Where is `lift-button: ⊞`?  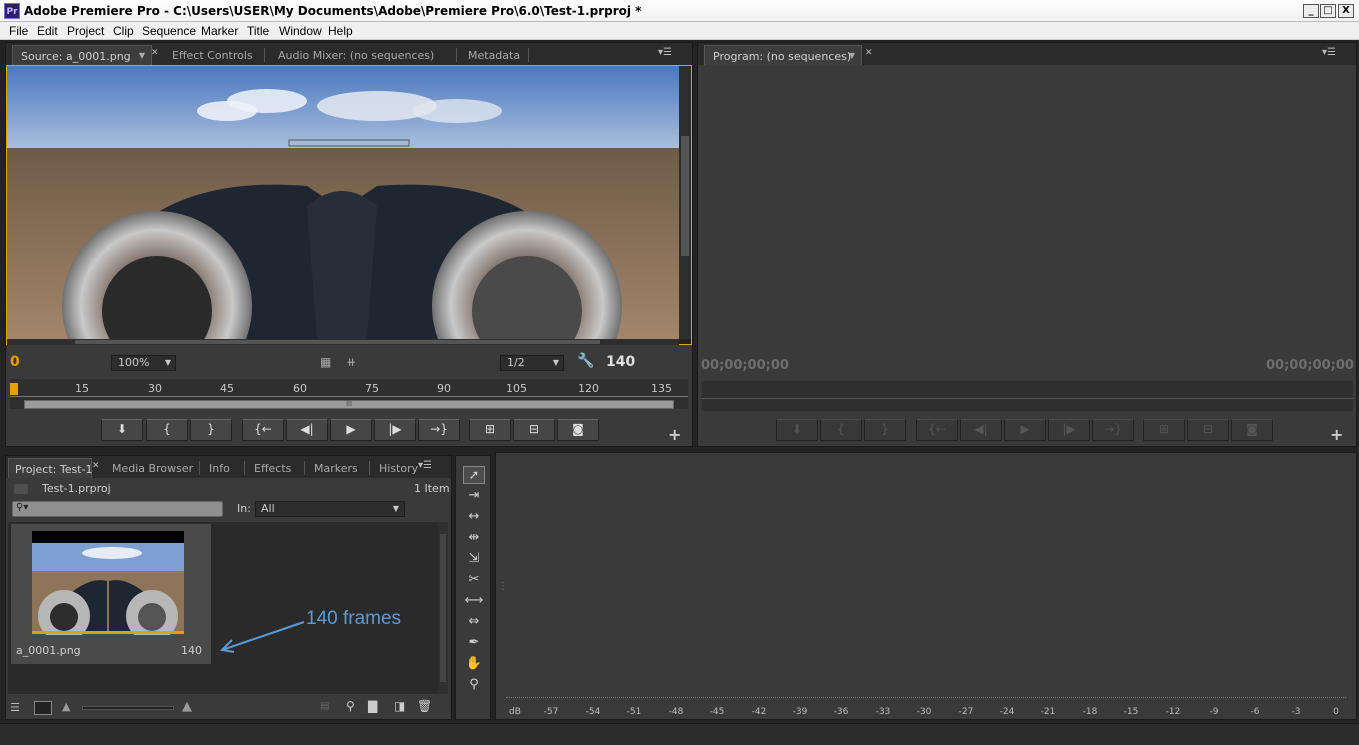 lift-button: ⊞ is located at coordinates (1164, 430).